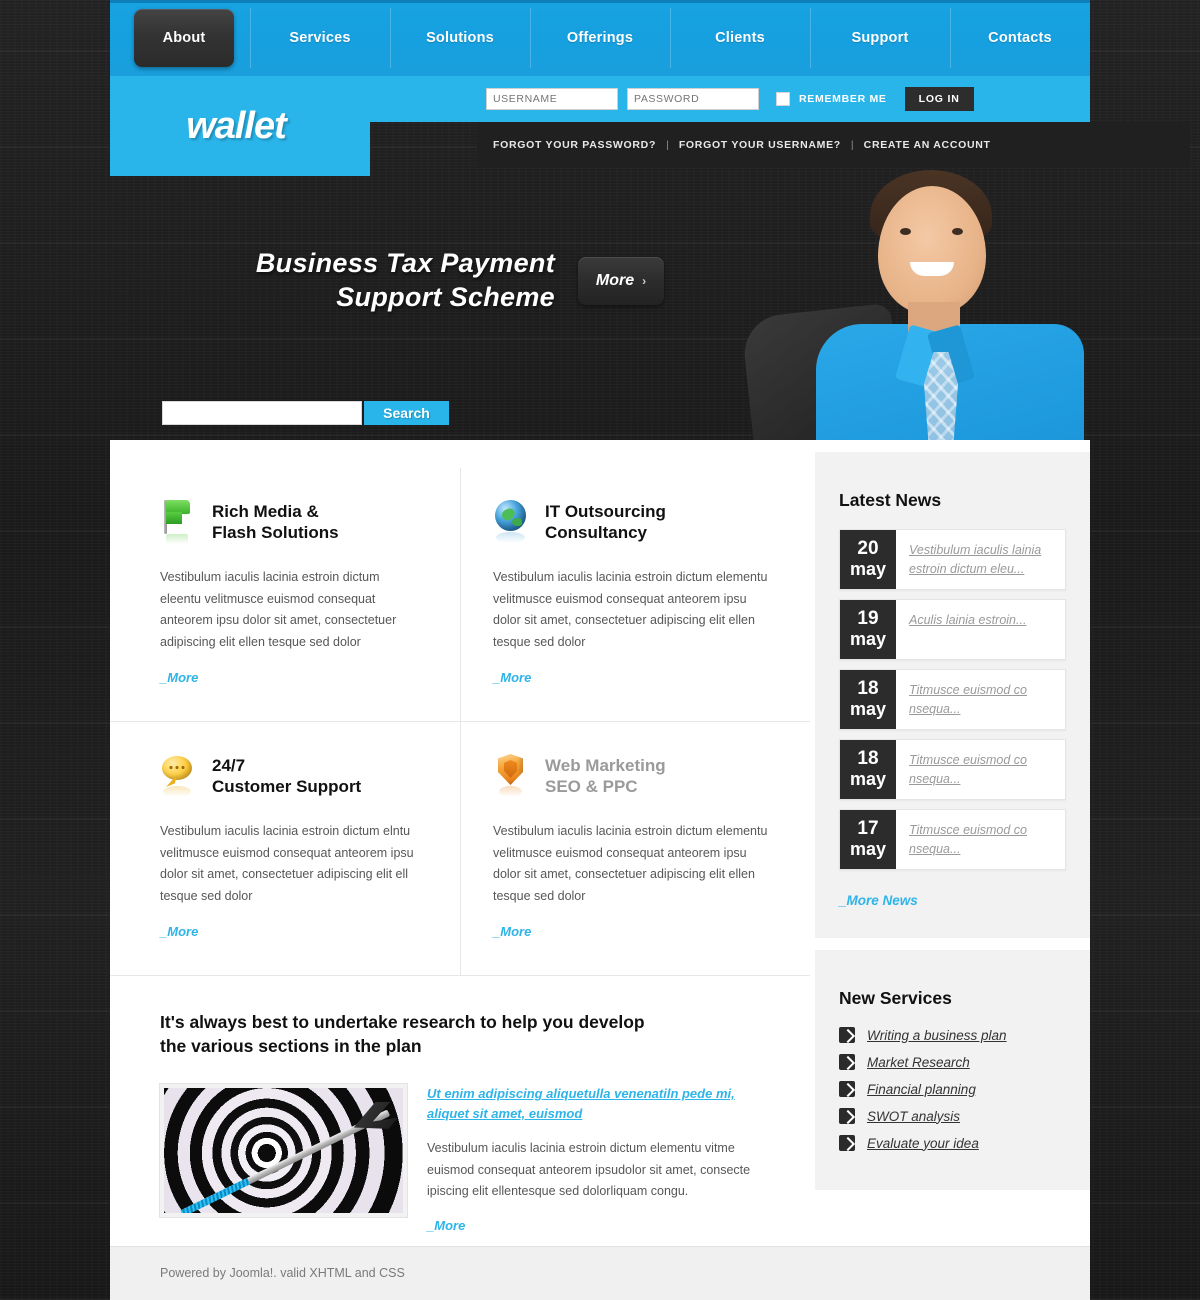 The image size is (1200, 1300). I want to click on hero-title: Business Tax Payment Support Scheme, so click(360, 280).